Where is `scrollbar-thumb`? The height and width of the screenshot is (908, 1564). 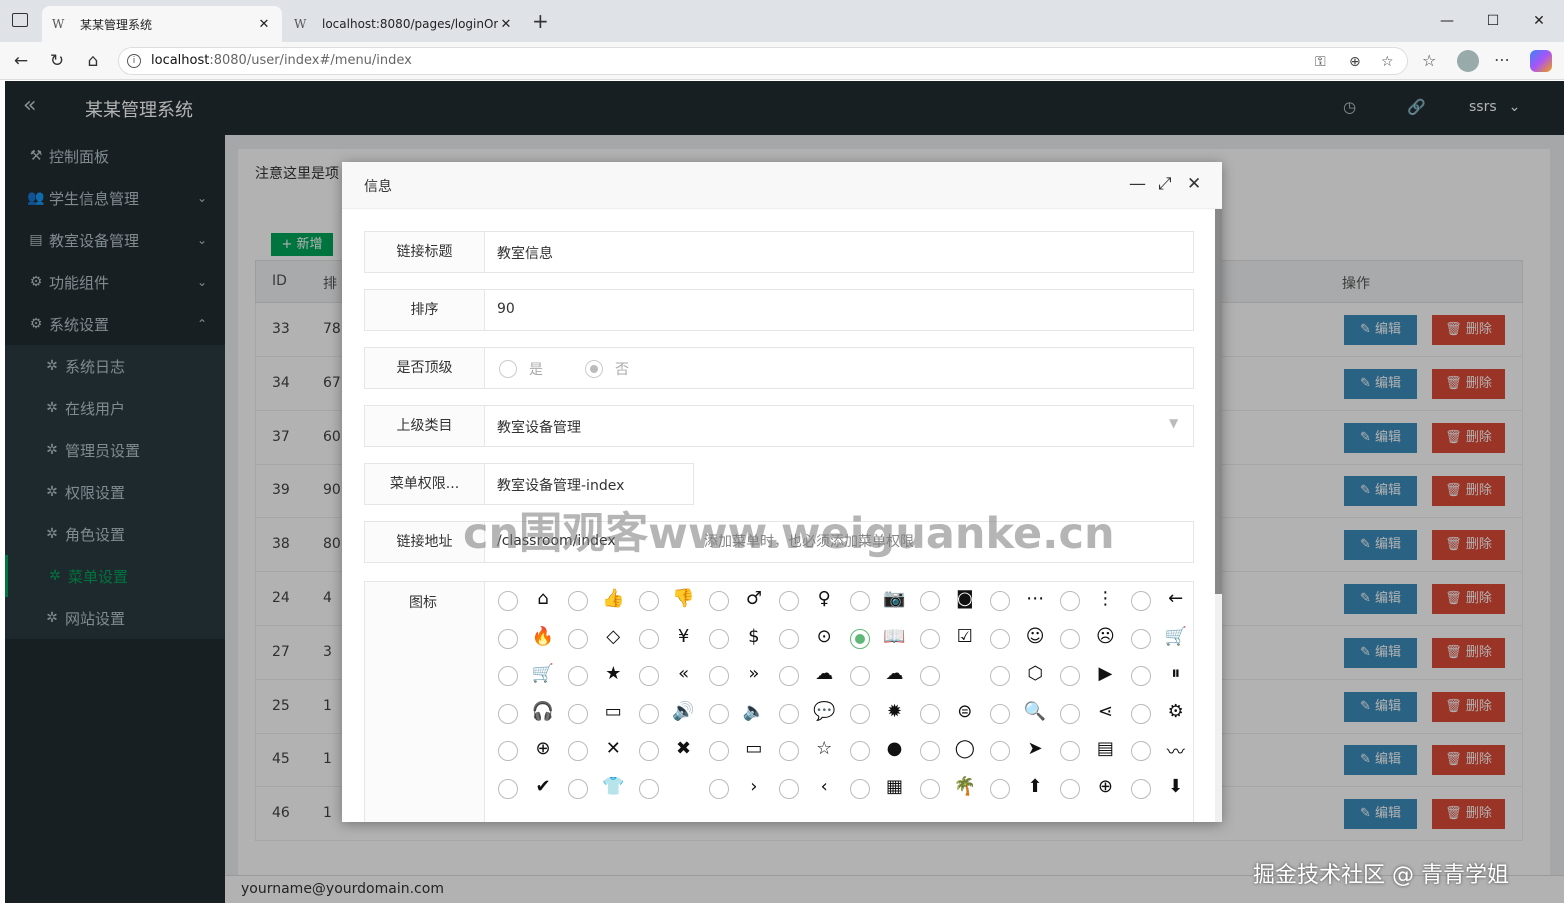
scrollbar-thumb is located at coordinates (1218, 401).